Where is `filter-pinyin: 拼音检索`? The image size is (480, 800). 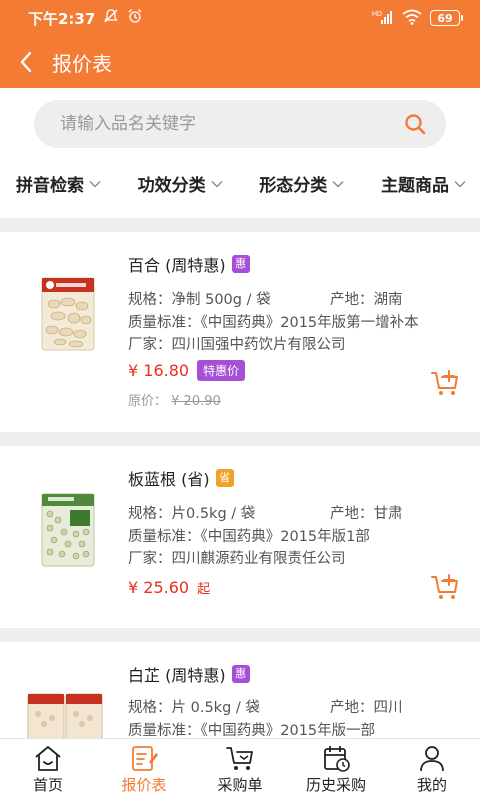 filter-pinyin: 拼音检索 is located at coordinates (58, 183).